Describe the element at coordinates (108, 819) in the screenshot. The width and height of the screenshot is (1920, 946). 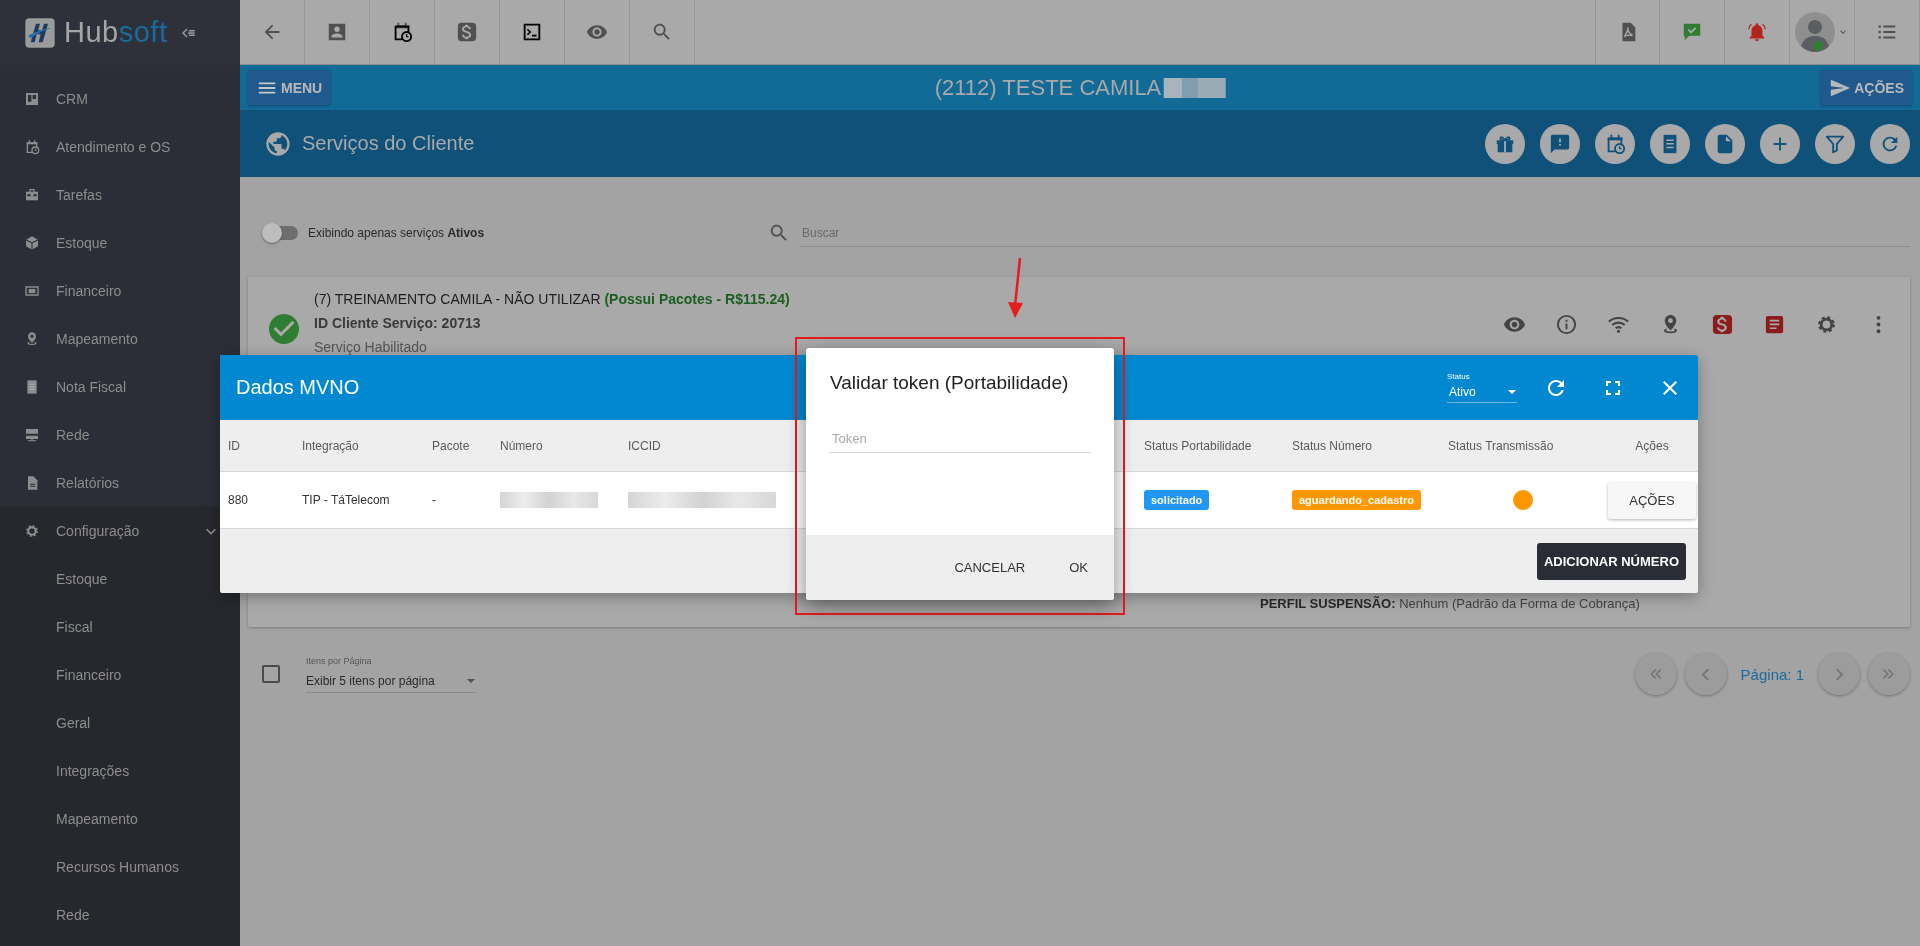
I see `sidebar-subitem: Mapeamento` at that location.